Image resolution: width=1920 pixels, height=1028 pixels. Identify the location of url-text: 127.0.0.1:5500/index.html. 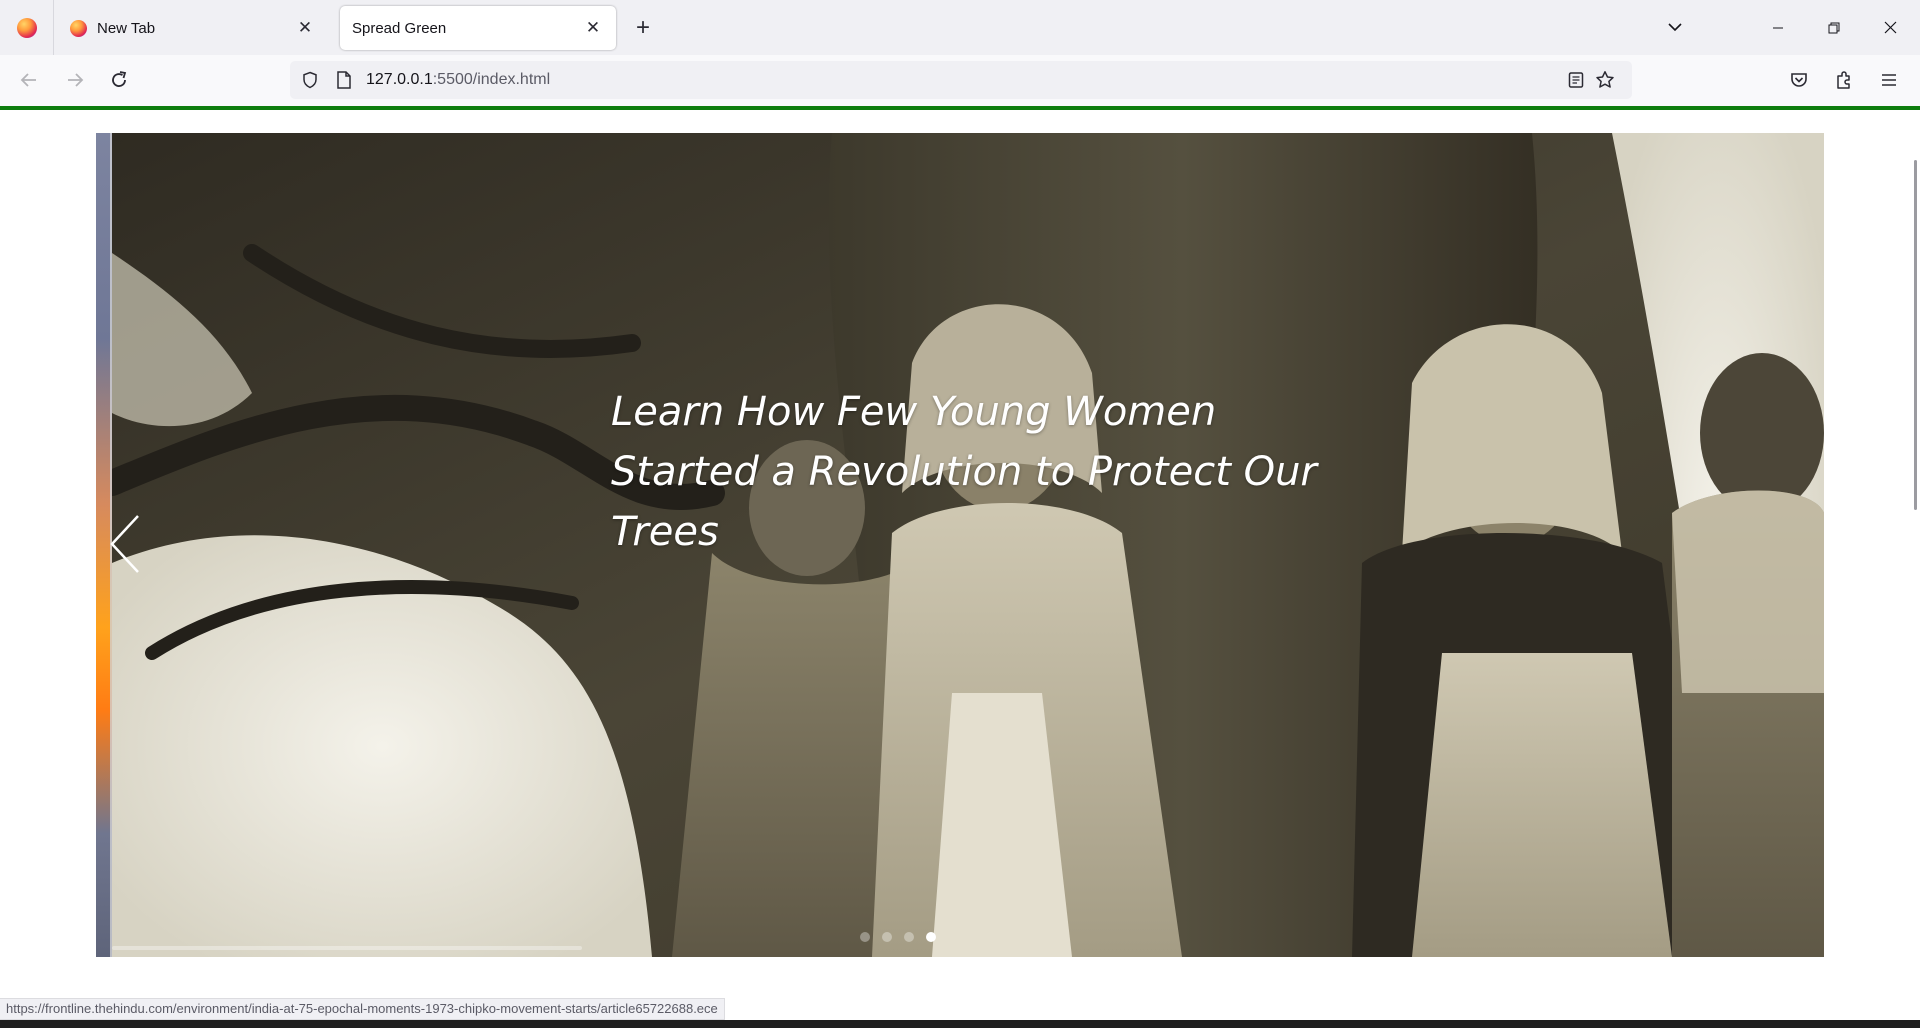
(458, 80).